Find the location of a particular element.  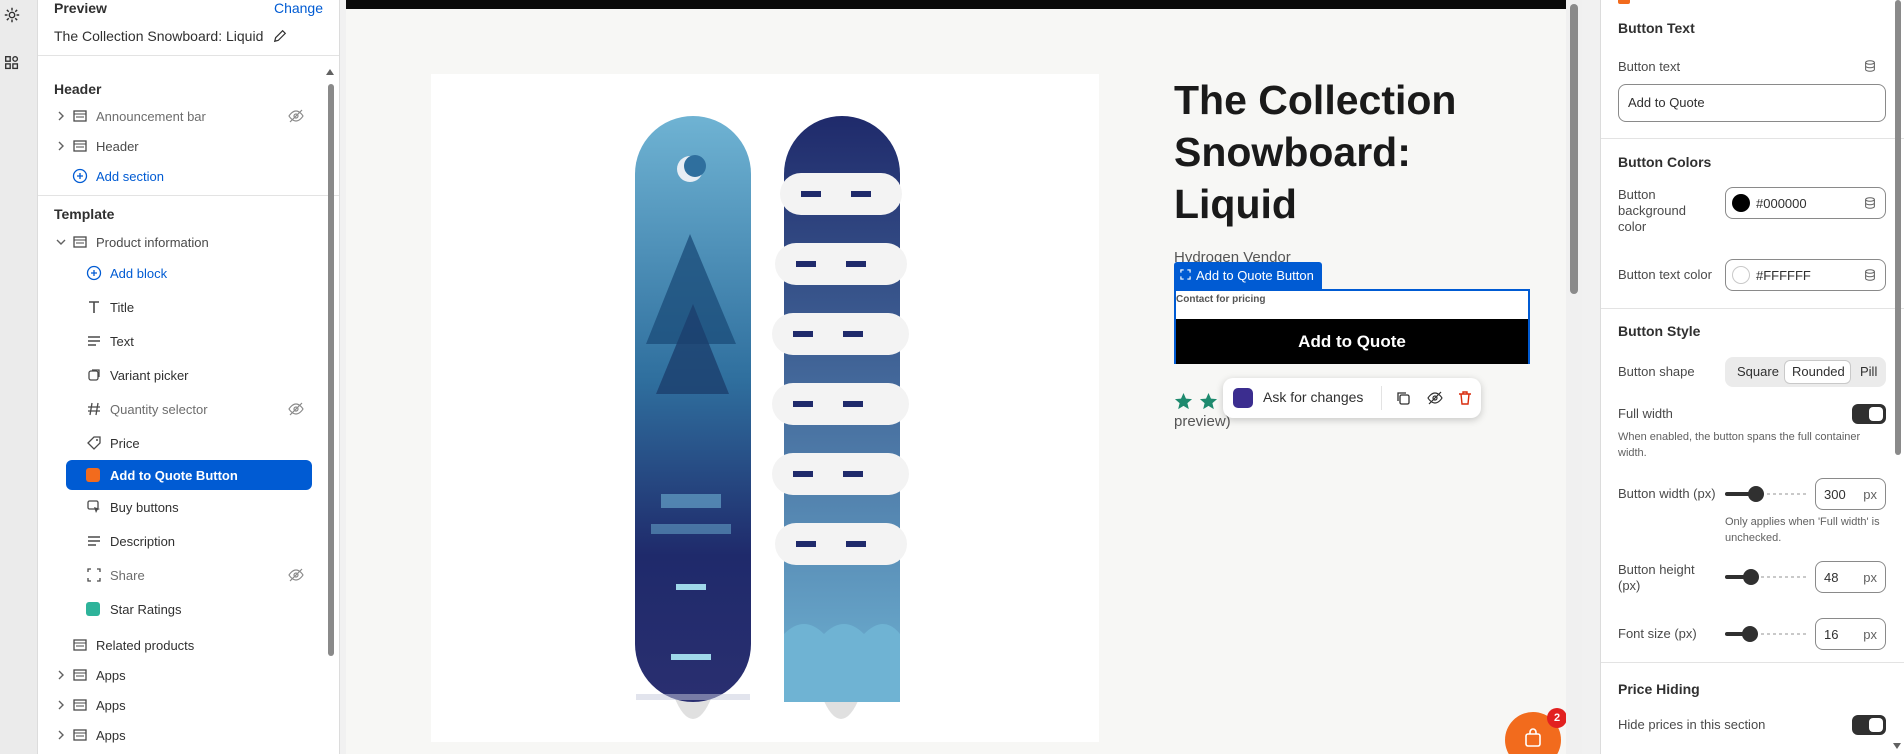

text-color-label: Button text color is located at coordinates (1665, 274).